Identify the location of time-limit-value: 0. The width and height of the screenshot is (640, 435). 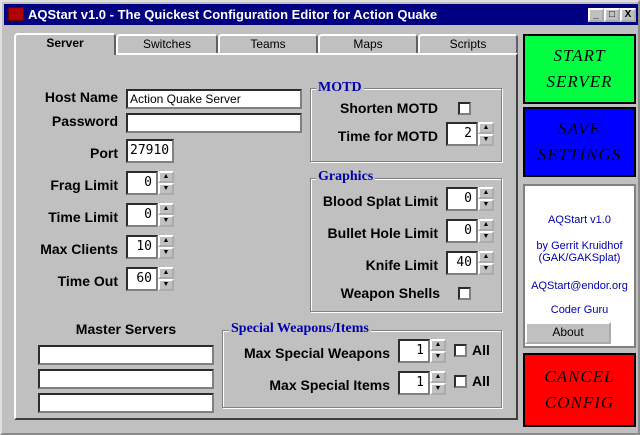
(142, 215).